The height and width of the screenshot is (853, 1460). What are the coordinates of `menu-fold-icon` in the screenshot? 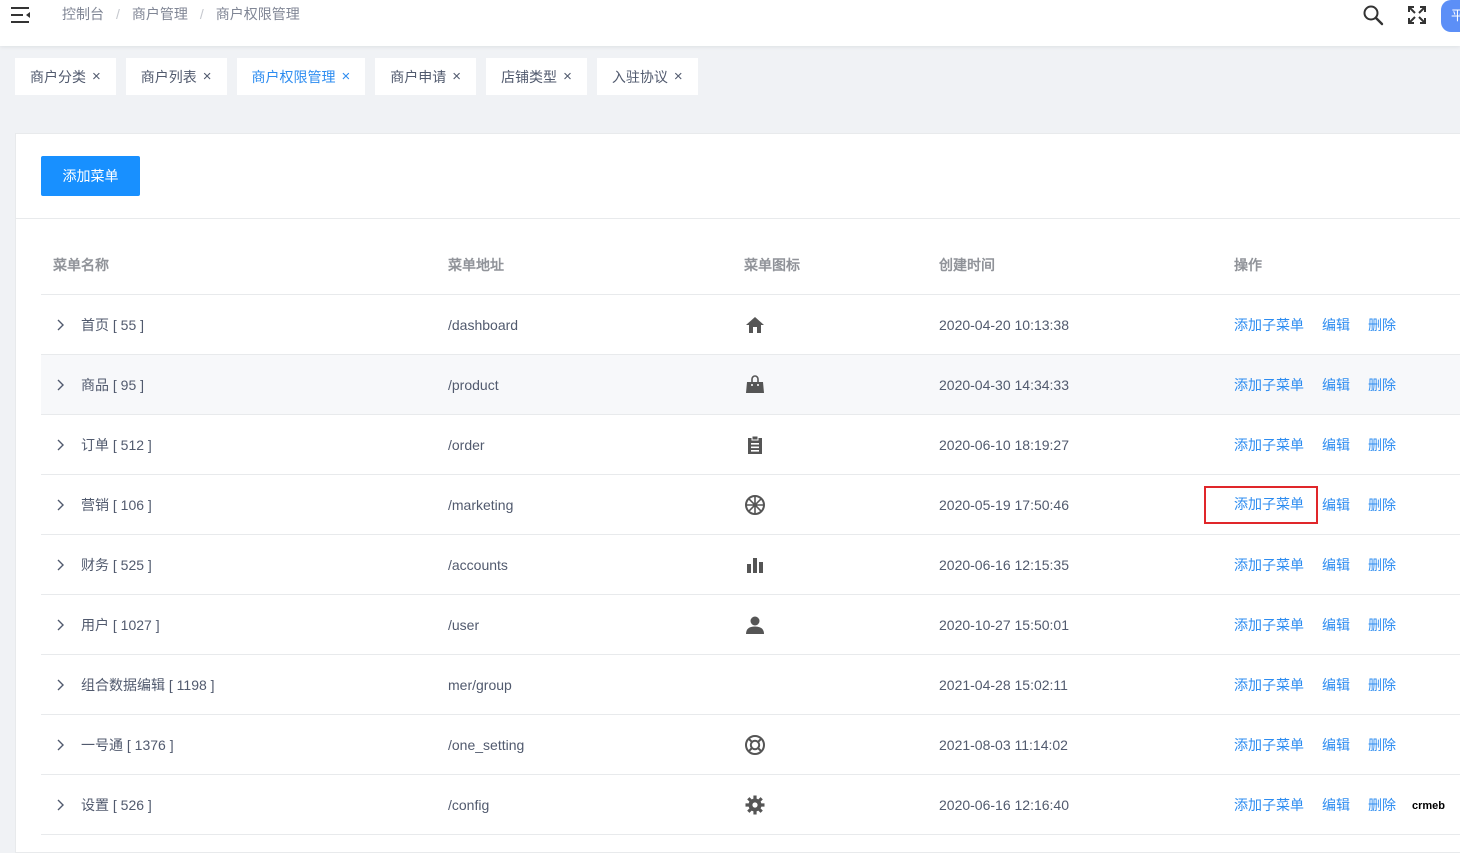 It's located at (21, 15).